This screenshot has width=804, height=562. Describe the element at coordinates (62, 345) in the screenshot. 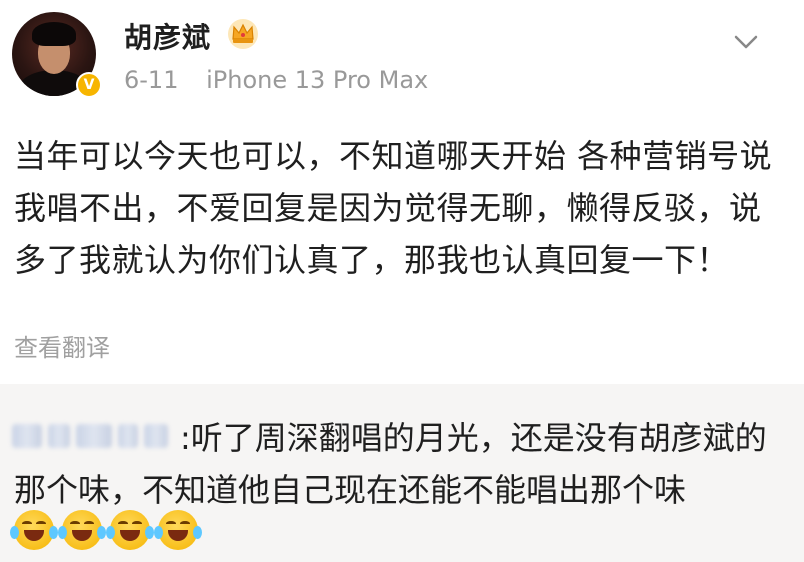

I see `view-translation-link: 查看翻译` at that location.